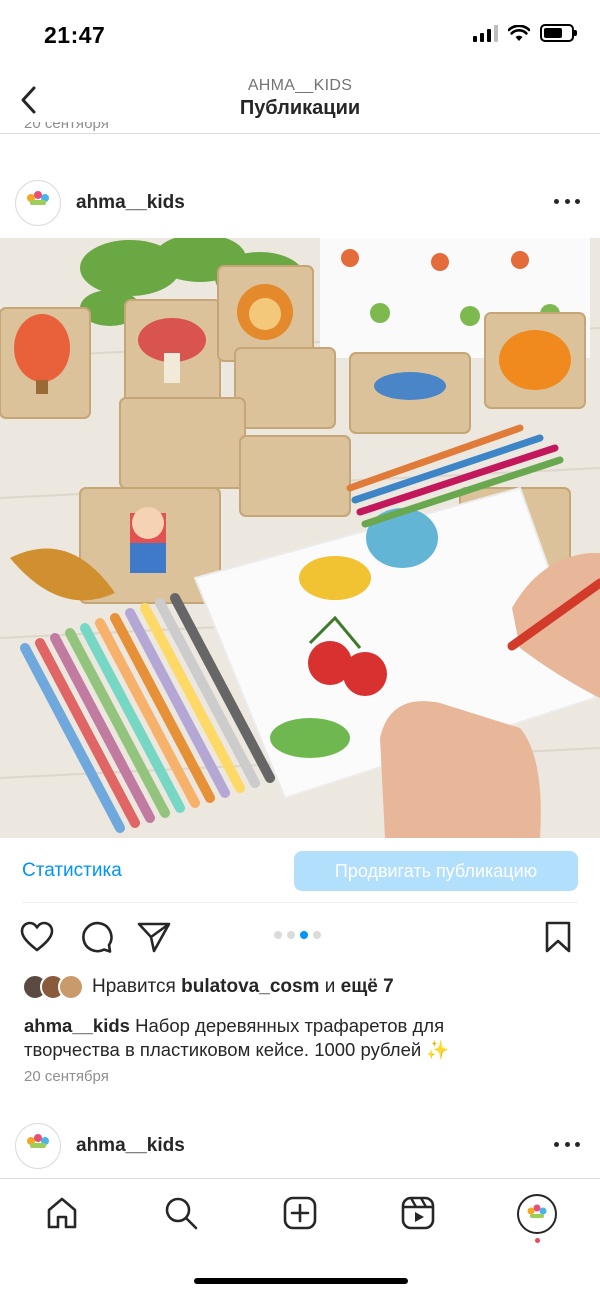 The image size is (600, 1297). Describe the element at coordinates (130, 203) in the screenshot. I see `post-username: ahma__kids` at that location.